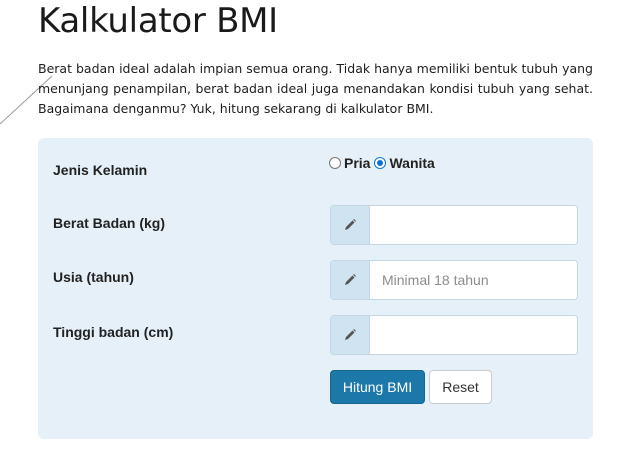 The image size is (618, 451). I want to click on weight-label: Berat Badan (kg), so click(109, 223).